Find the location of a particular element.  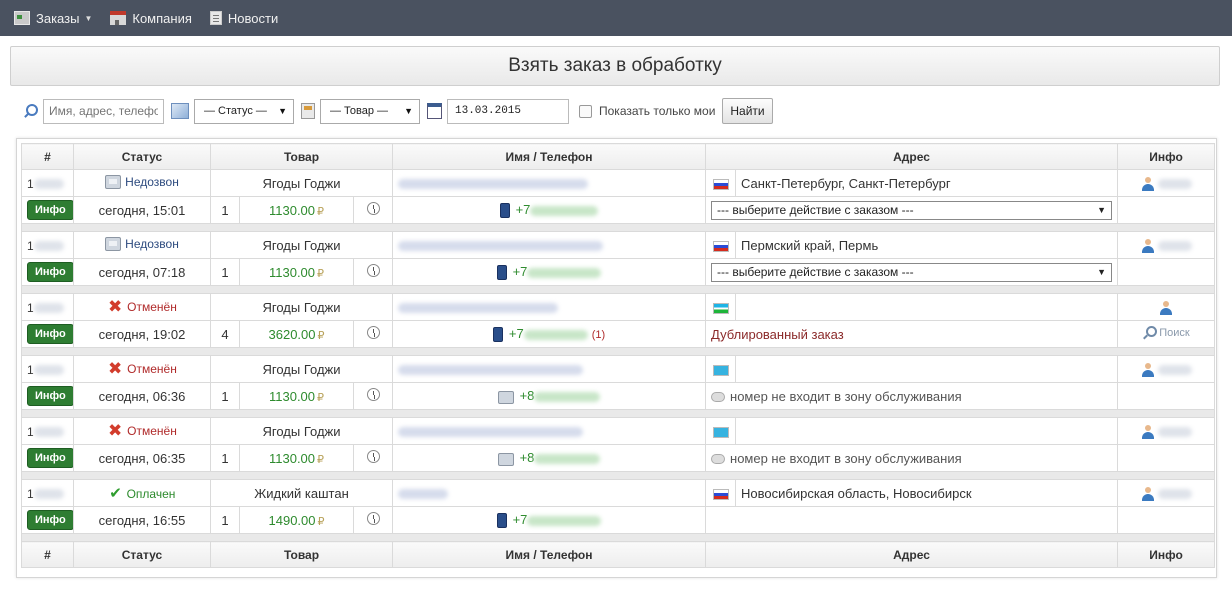

header-number: # is located at coordinates (47, 156).